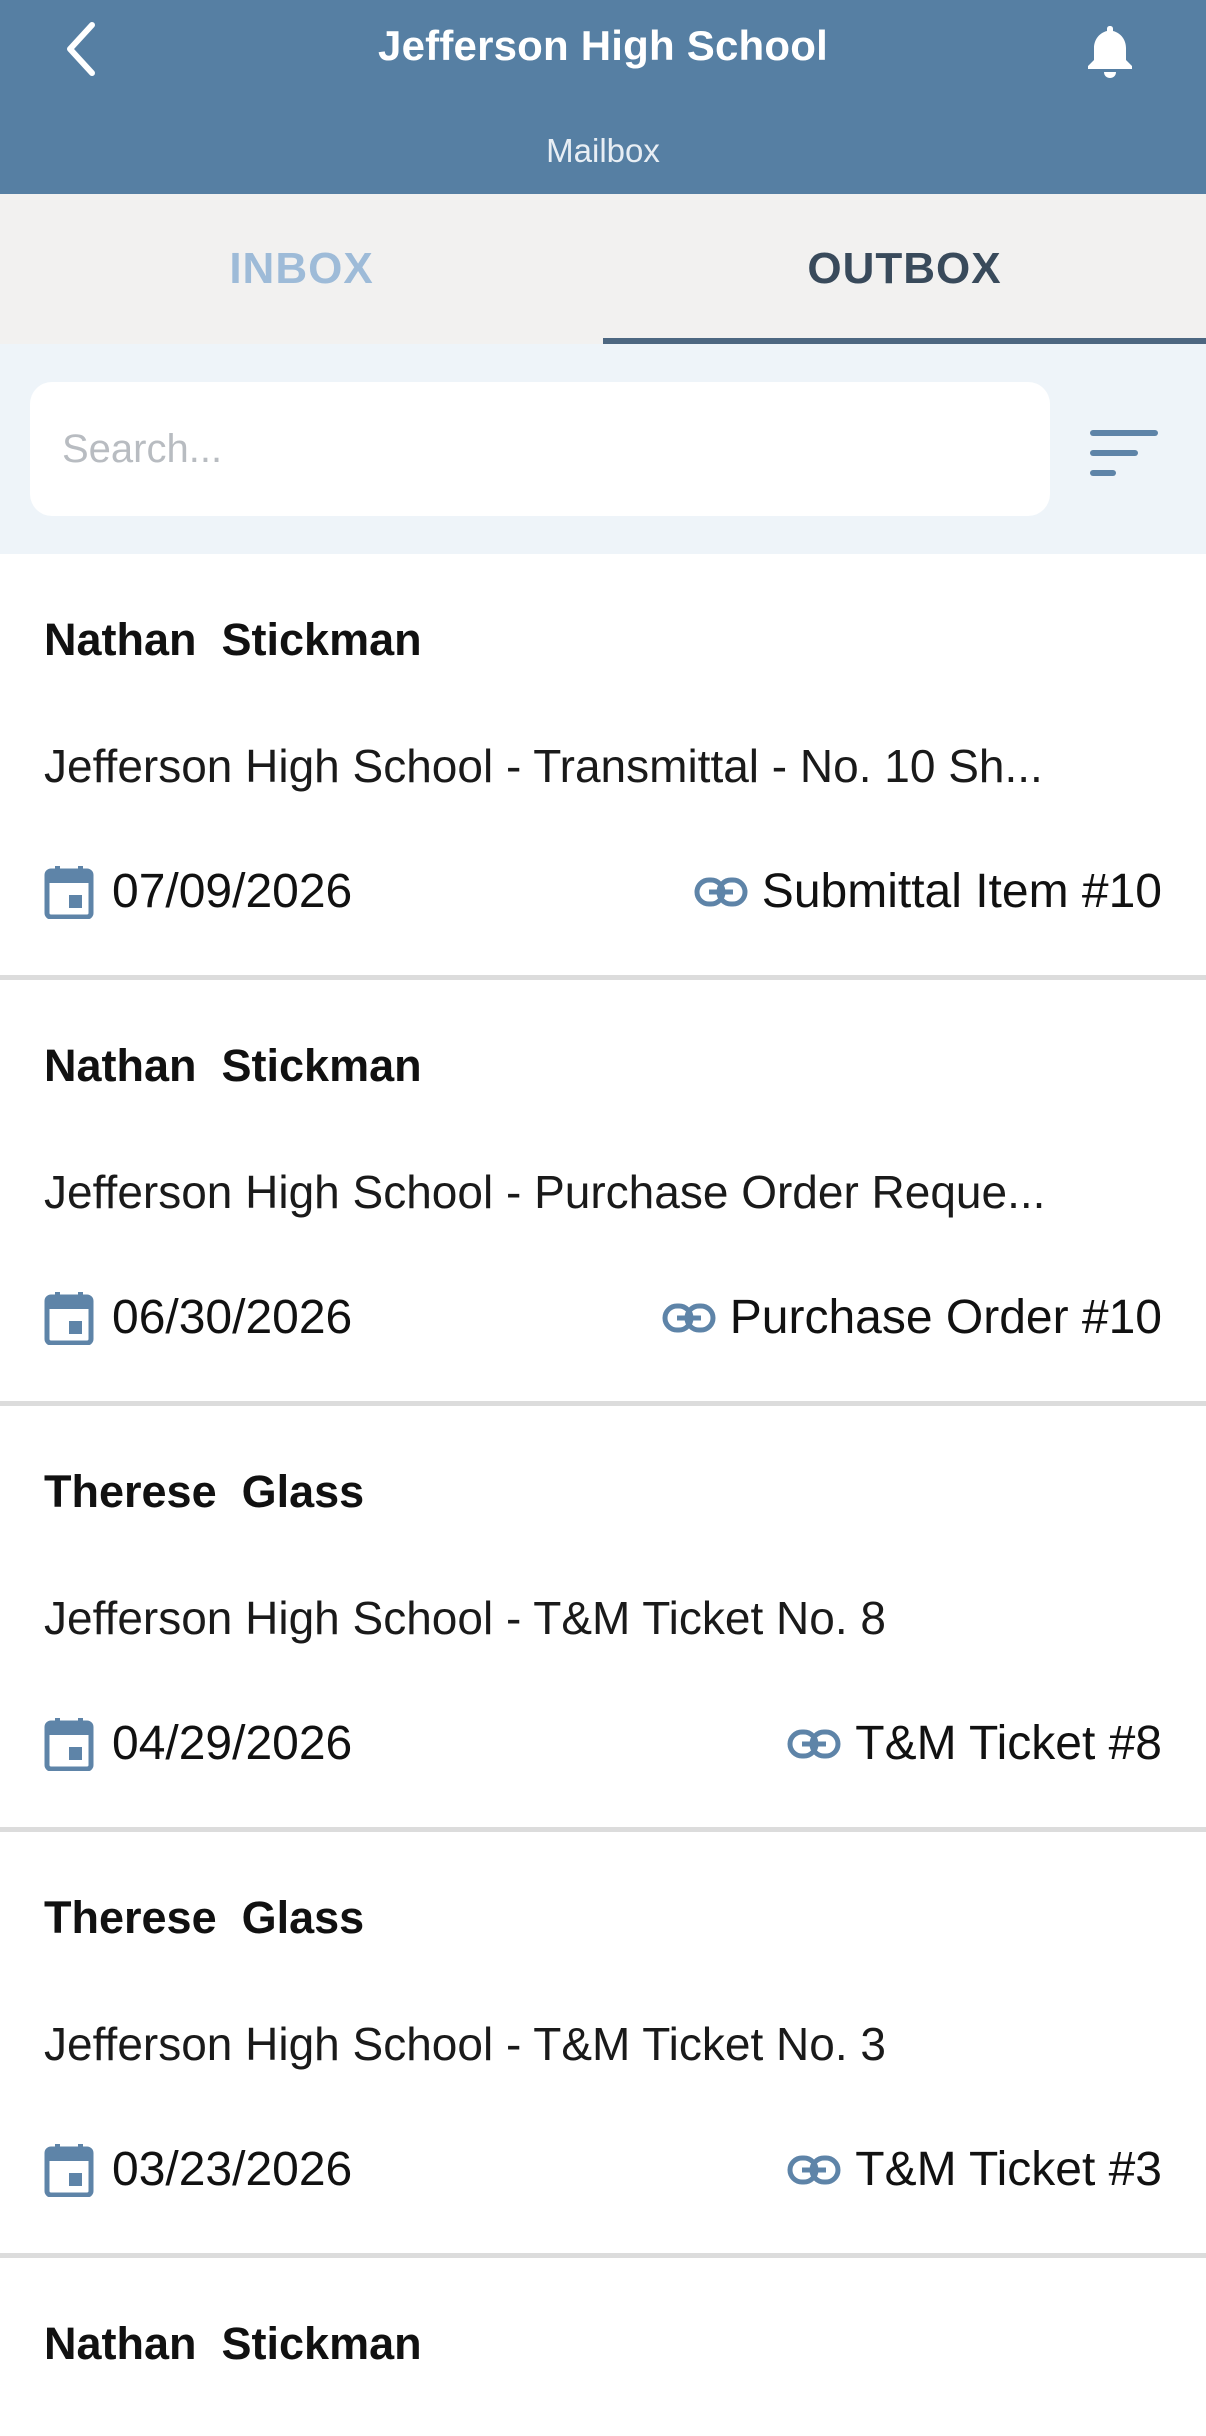  Describe the element at coordinates (603, 45) in the screenshot. I see `page-title: Jefferson High School` at that location.